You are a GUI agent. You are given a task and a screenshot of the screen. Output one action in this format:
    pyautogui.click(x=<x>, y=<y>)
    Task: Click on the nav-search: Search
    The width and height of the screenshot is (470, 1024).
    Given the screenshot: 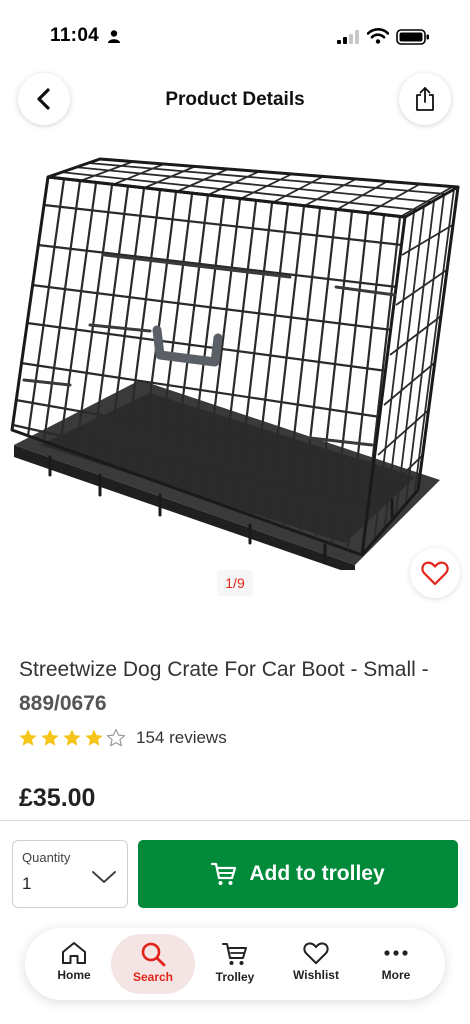 What is the action you would take?
    pyautogui.click(x=153, y=964)
    